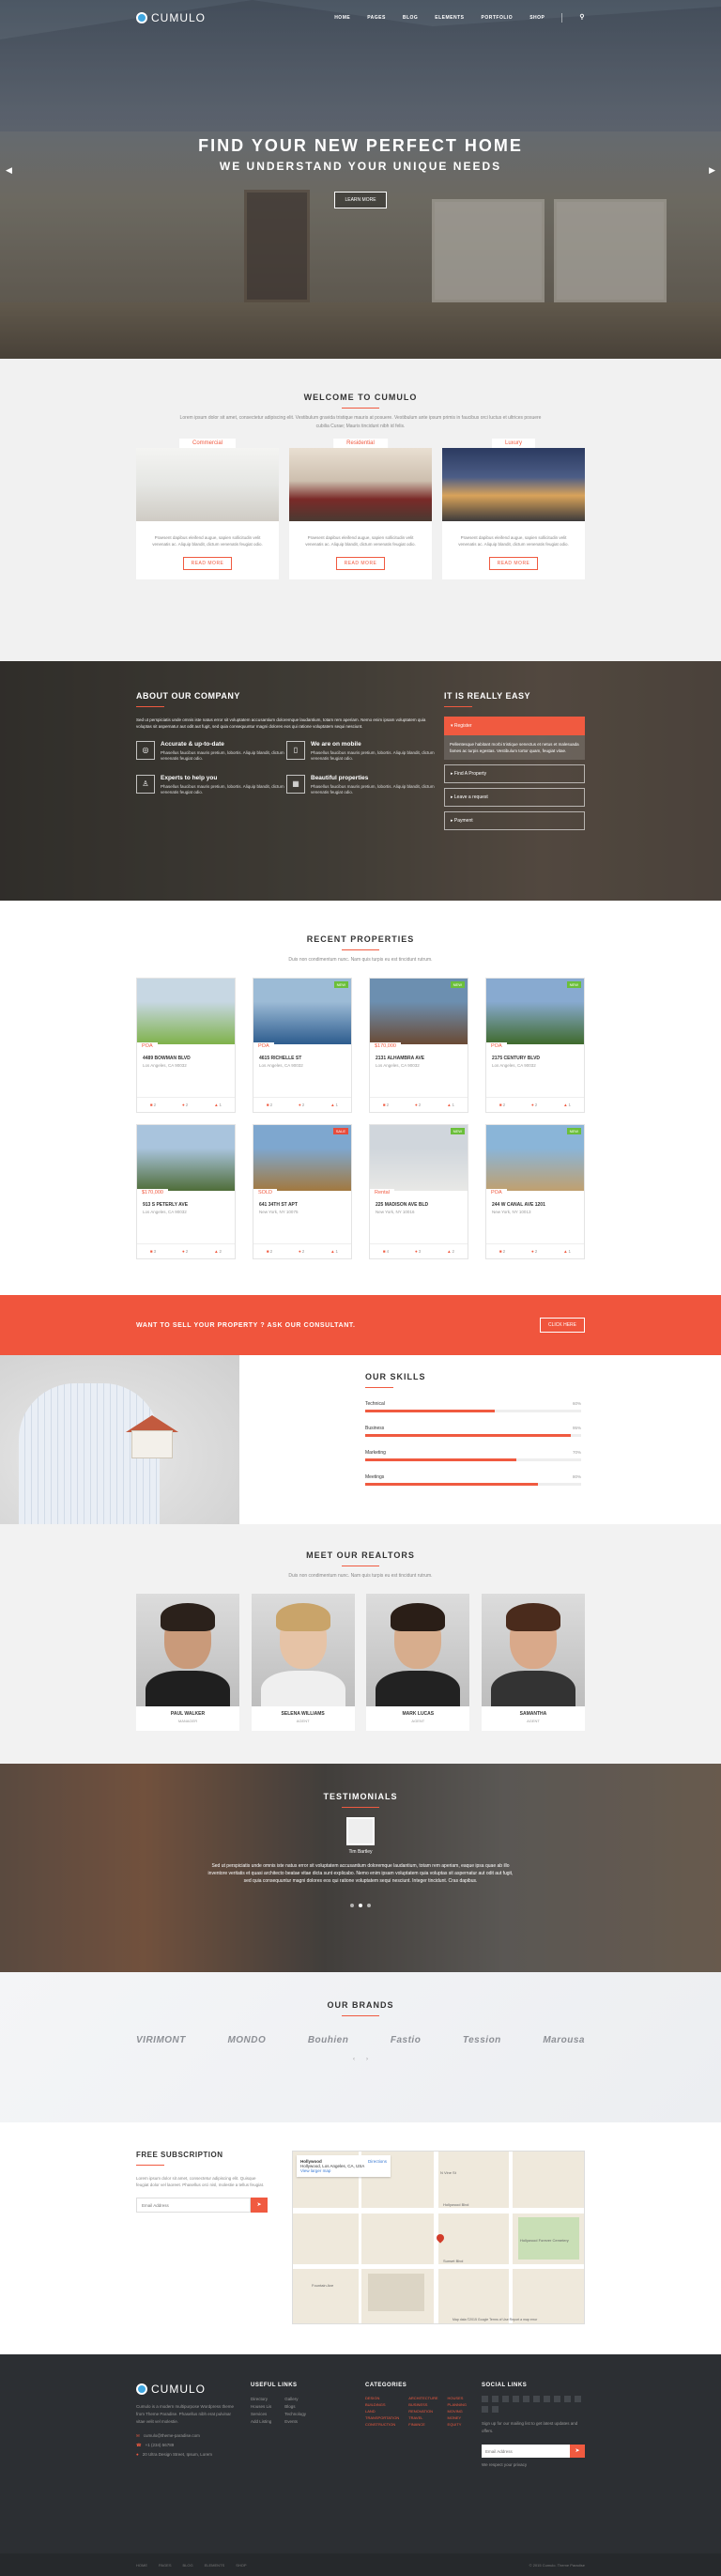 This screenshot has height=2576, width=721. What do you see at coordinates (261, 2407) in the screenshot?
I see `footer-link: Houses Lis` at bounding box center [261, 2407].